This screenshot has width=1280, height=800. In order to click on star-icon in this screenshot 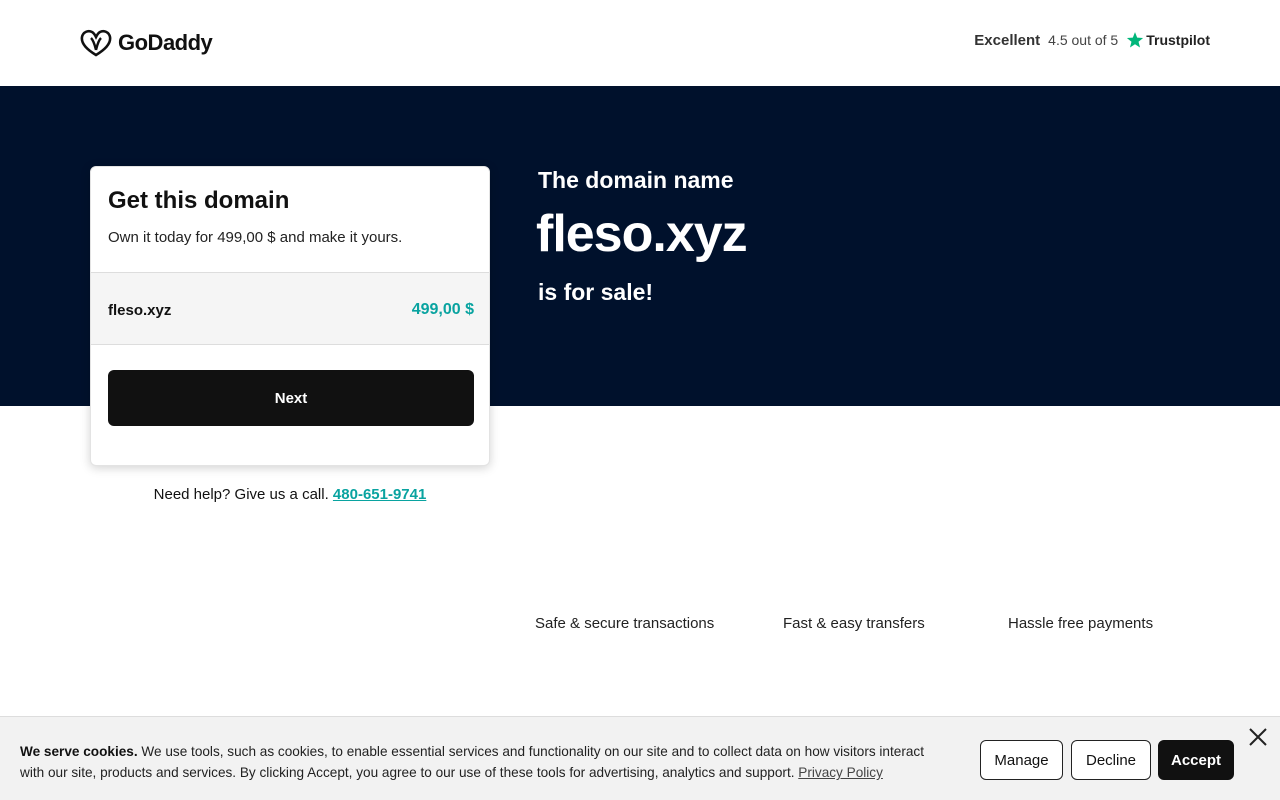, I will do `click(1135, 40)`.